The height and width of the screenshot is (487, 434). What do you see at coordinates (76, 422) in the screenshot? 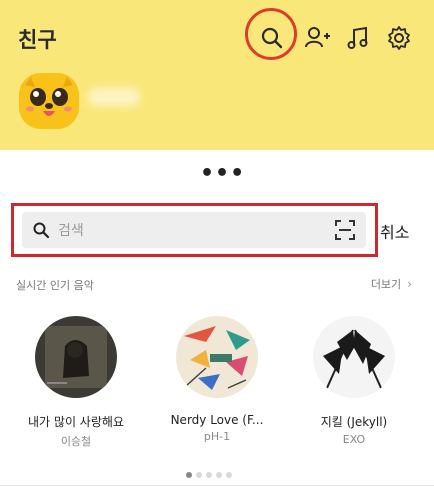
I see `song-title: 내가 많이 사랑해요` at bounding box center [76, 422].